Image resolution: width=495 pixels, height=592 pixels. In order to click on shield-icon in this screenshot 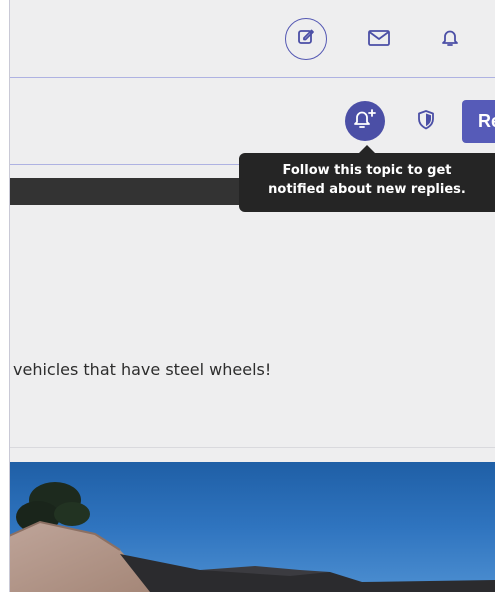, I will do `click(426, 122)`.